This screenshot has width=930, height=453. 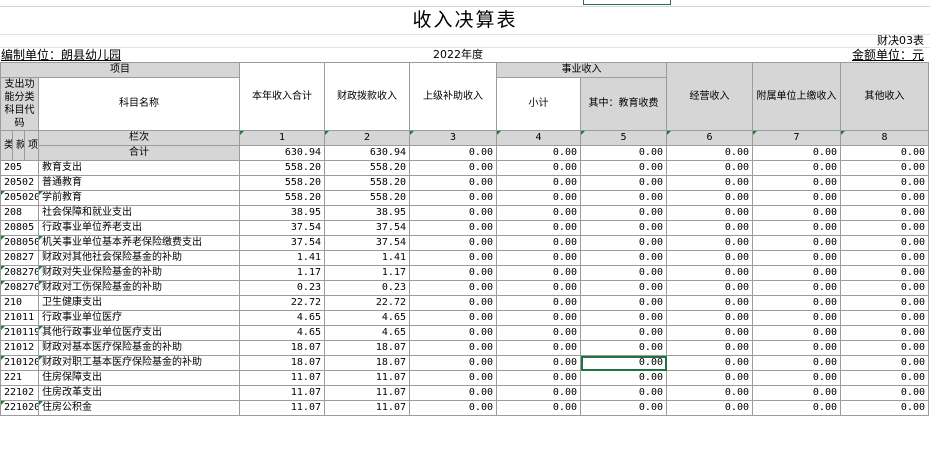 What do you see at coordinates (139, 303) in the screenshot?
I see `subject-name: 卫生健康支出` at bounding box center [139, 303].